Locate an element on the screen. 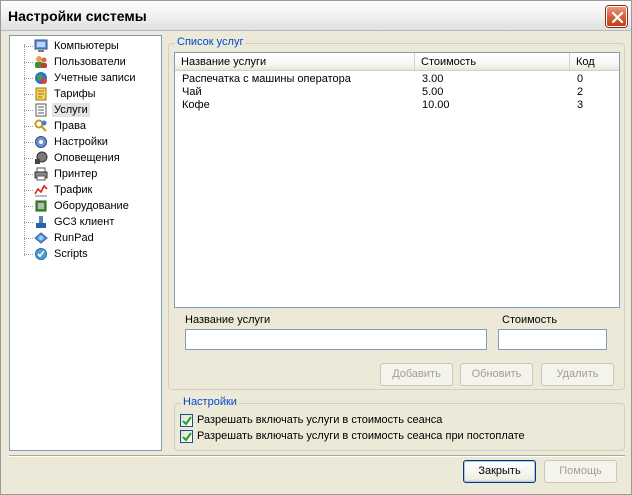  tree-item-scripts: Scripts is located at coordinates (85, 254).